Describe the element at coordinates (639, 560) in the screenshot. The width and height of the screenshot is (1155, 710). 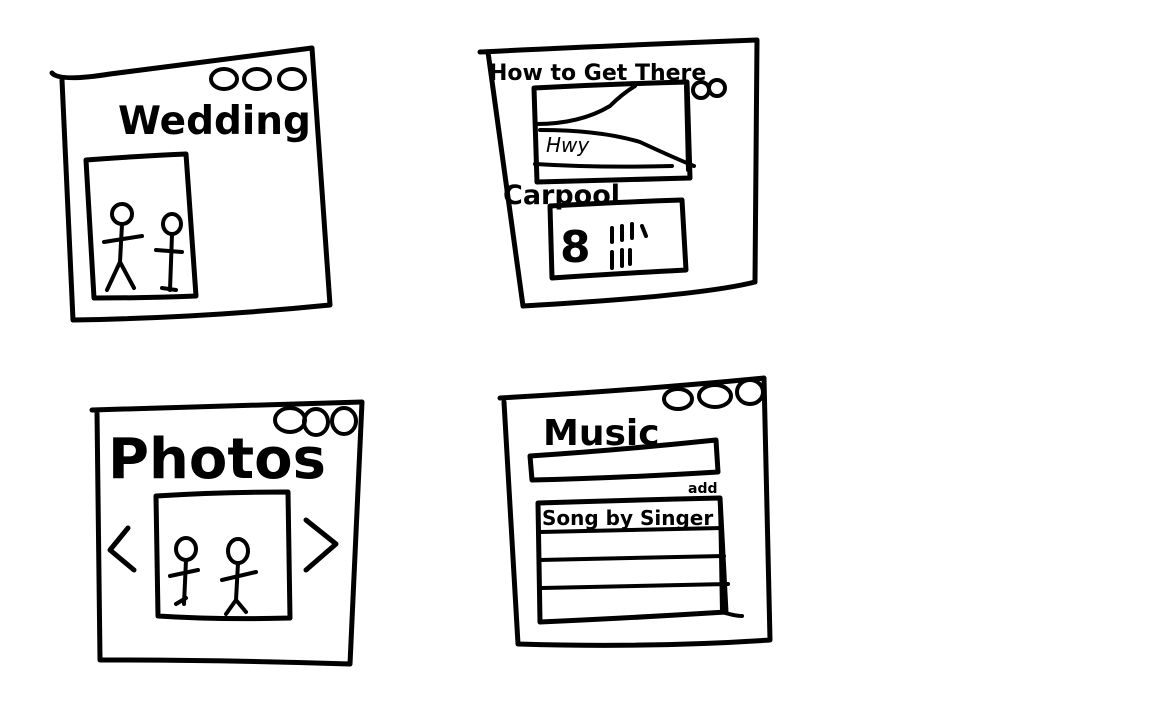
I see `song-list: Song by Singer` at that location.